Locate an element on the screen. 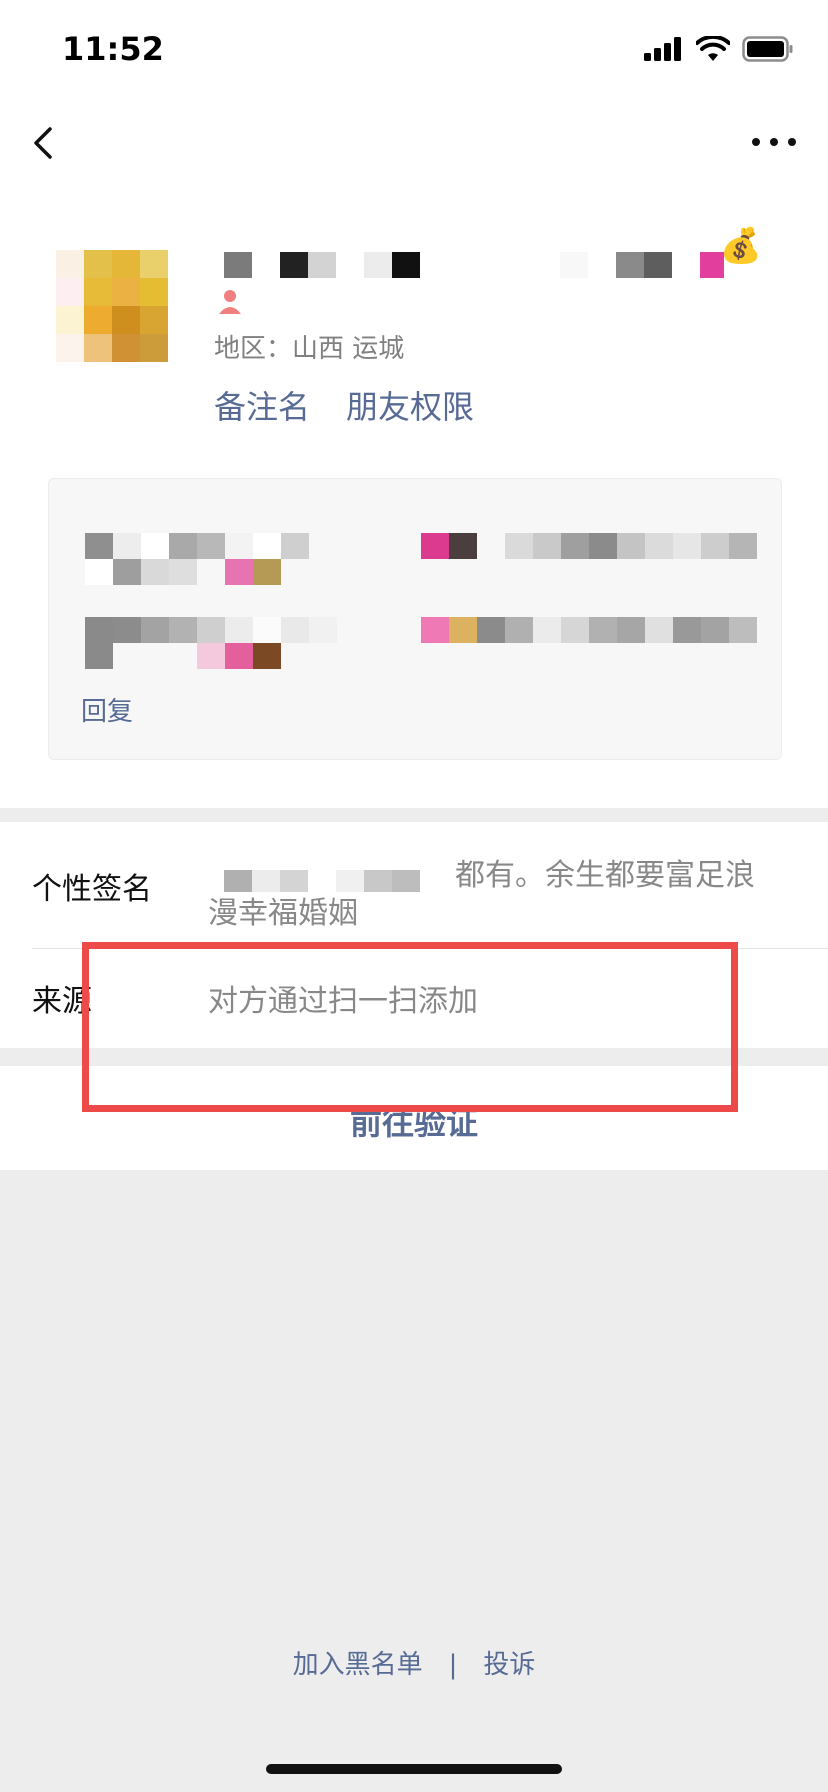  chevron-left-icon is located at coordinates (43, 143).